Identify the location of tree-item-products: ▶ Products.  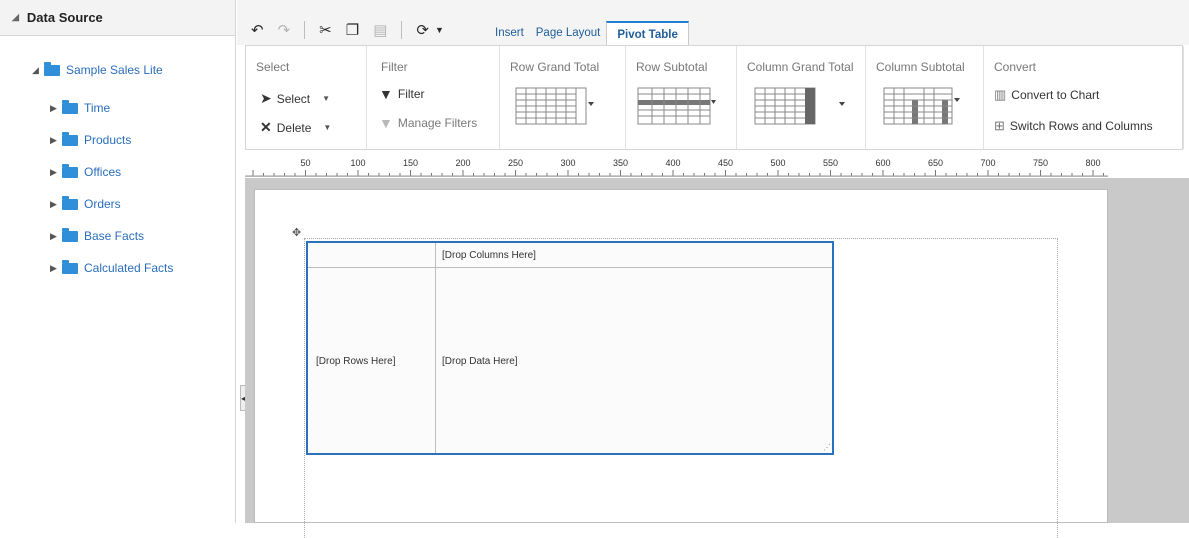
(117, 140).